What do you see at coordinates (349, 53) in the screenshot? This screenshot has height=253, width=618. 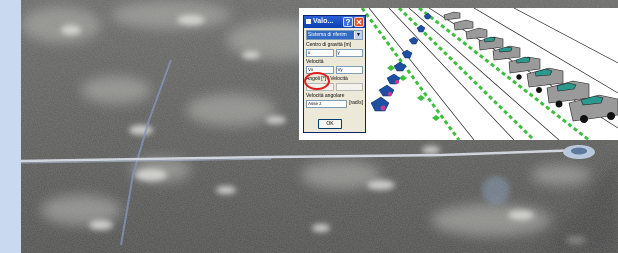 I see `center-y-field: y` at bounding box center [349, 53].